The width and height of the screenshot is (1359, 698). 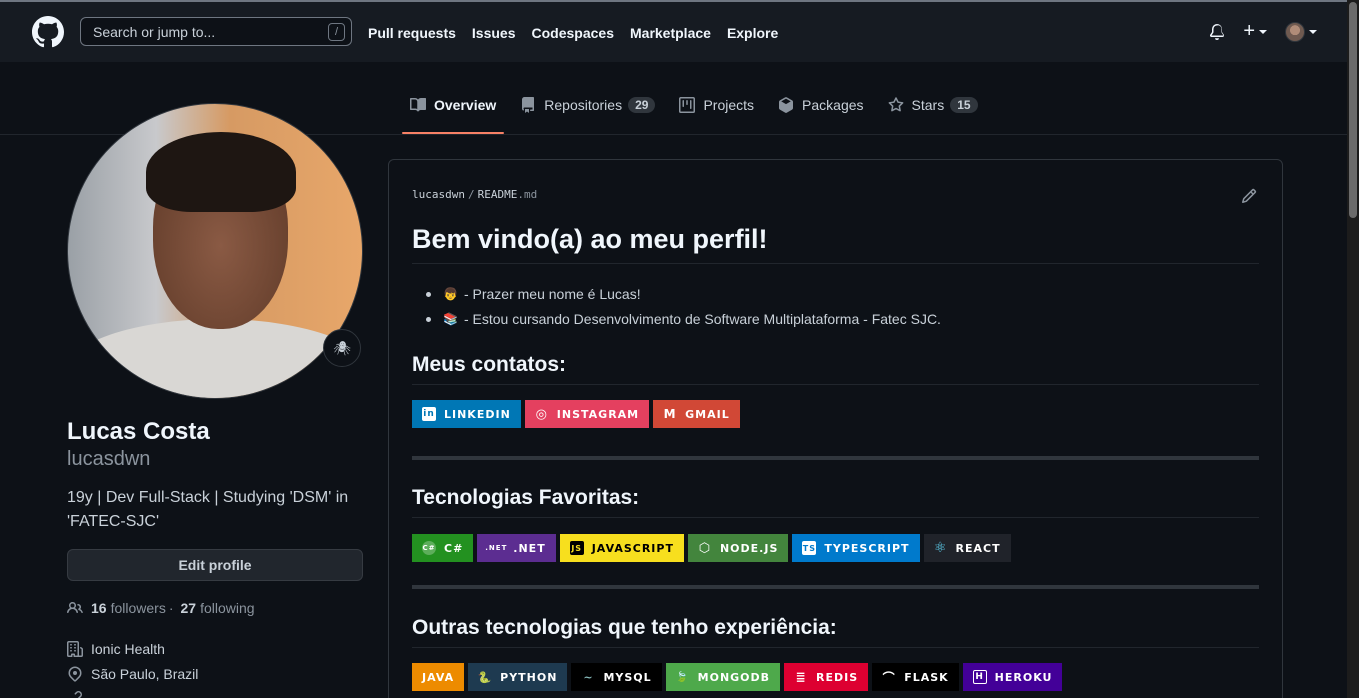 What do you see at coordinates (964, 105) in the screenshot?
I see `stars-count-badge: 15` at bounding box center [964, 105].